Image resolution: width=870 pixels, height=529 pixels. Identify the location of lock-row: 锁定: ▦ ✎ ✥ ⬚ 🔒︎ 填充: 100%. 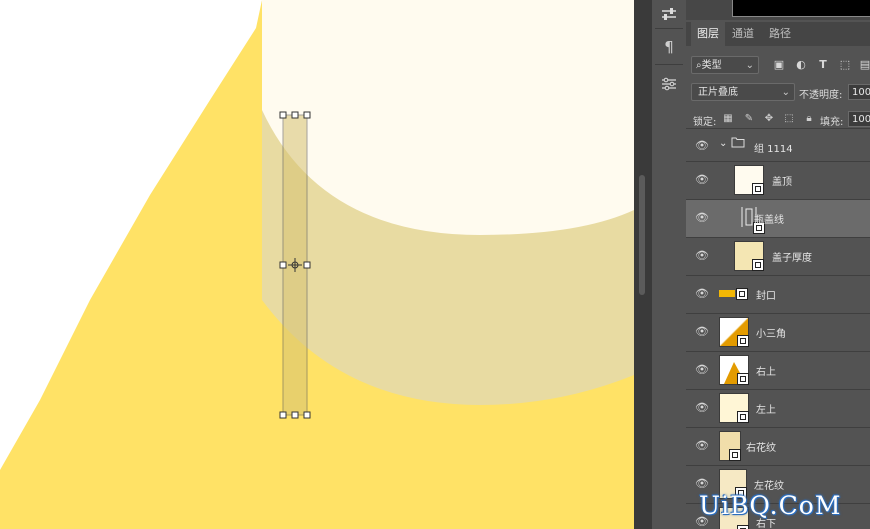
(778, 119).